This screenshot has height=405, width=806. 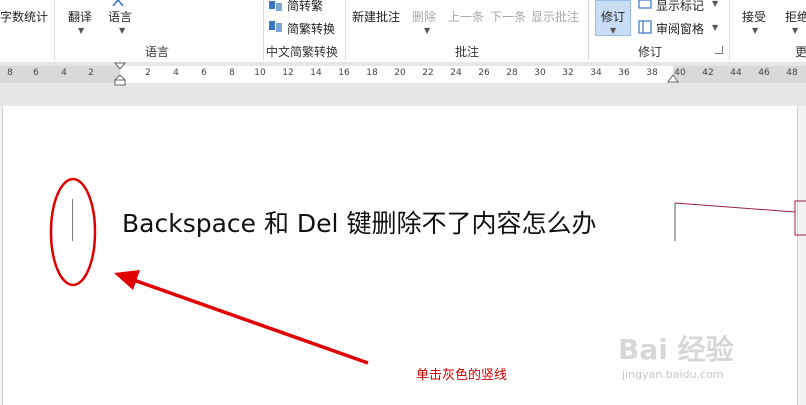 I want to click on highlight-ellipse, so click(x=73, y=232).